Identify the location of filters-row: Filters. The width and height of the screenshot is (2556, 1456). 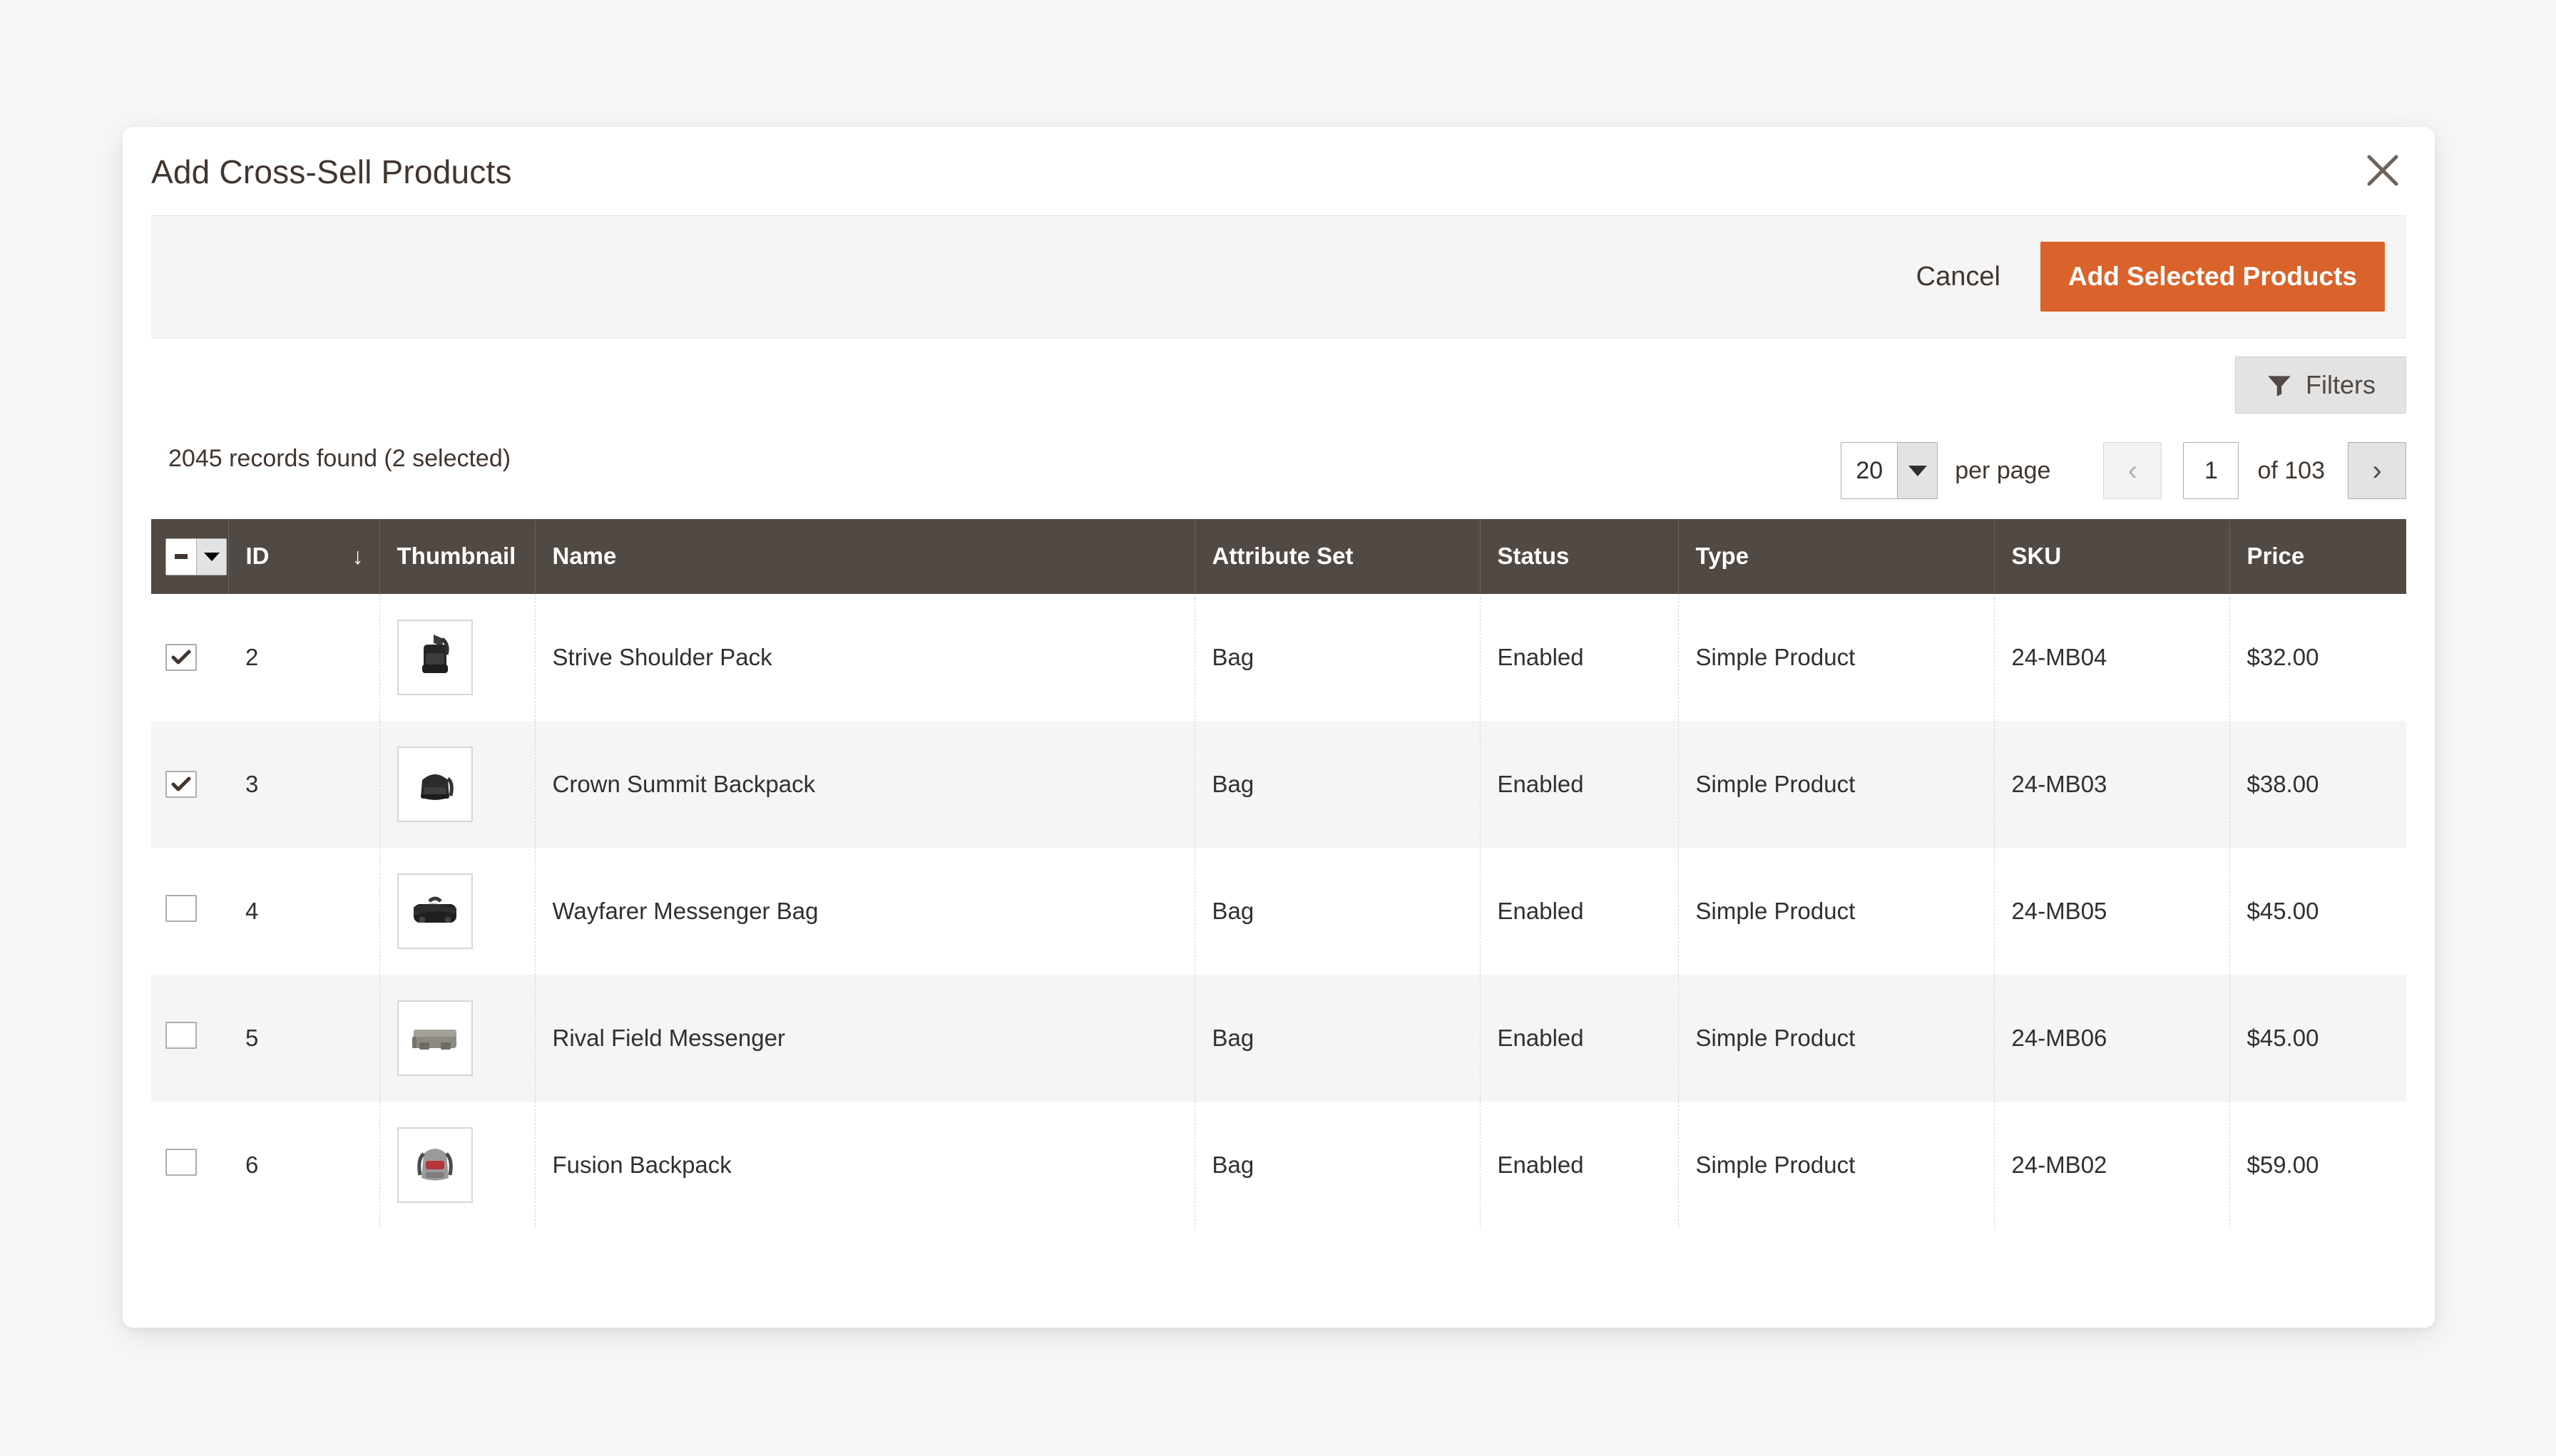
(1279, 385).